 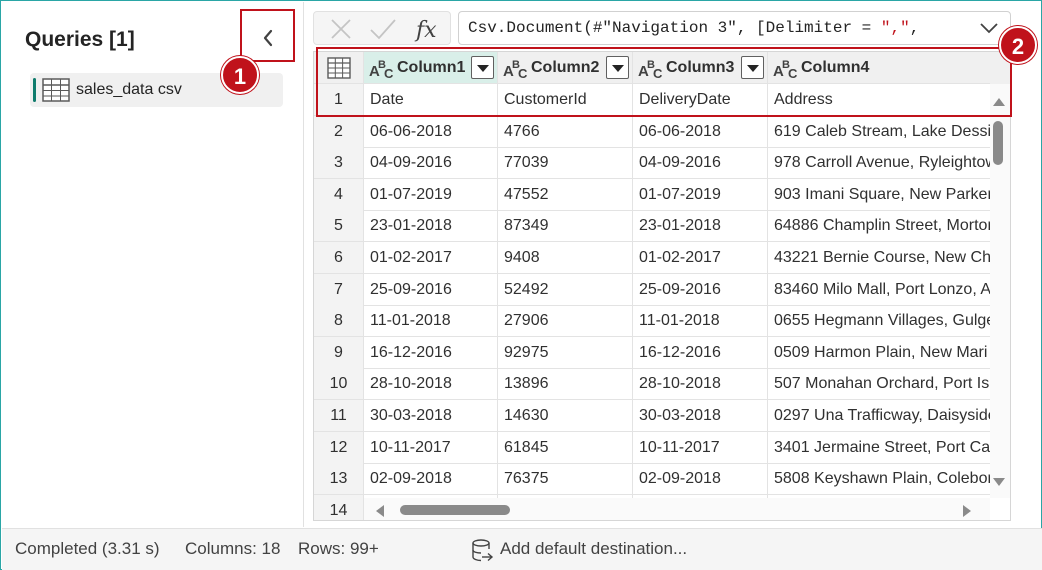 I want to click on table-cell: 14630, so click(x=565, y=416).